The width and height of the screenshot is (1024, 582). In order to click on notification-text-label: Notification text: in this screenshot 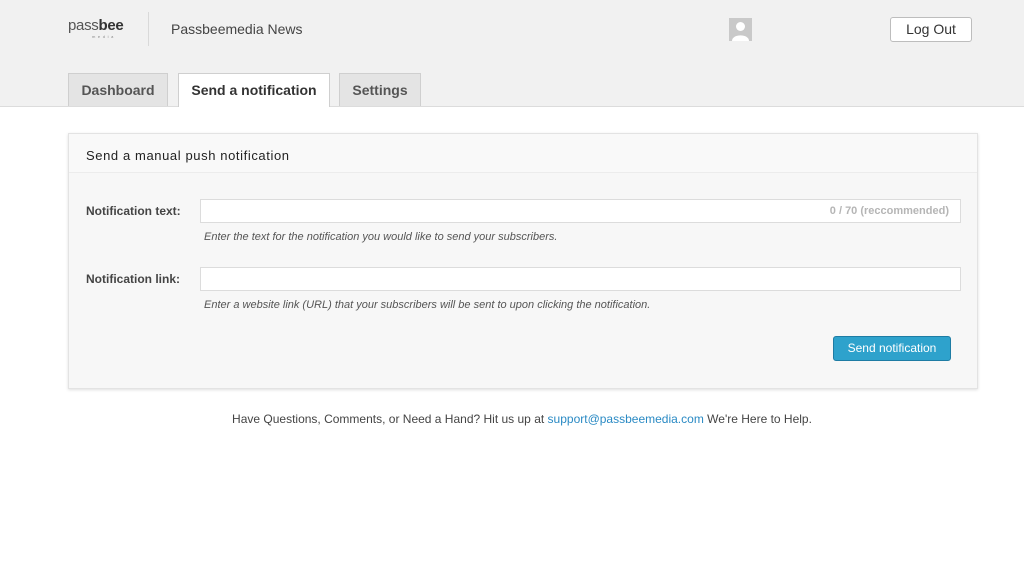, I will do `click(133, 211)`.